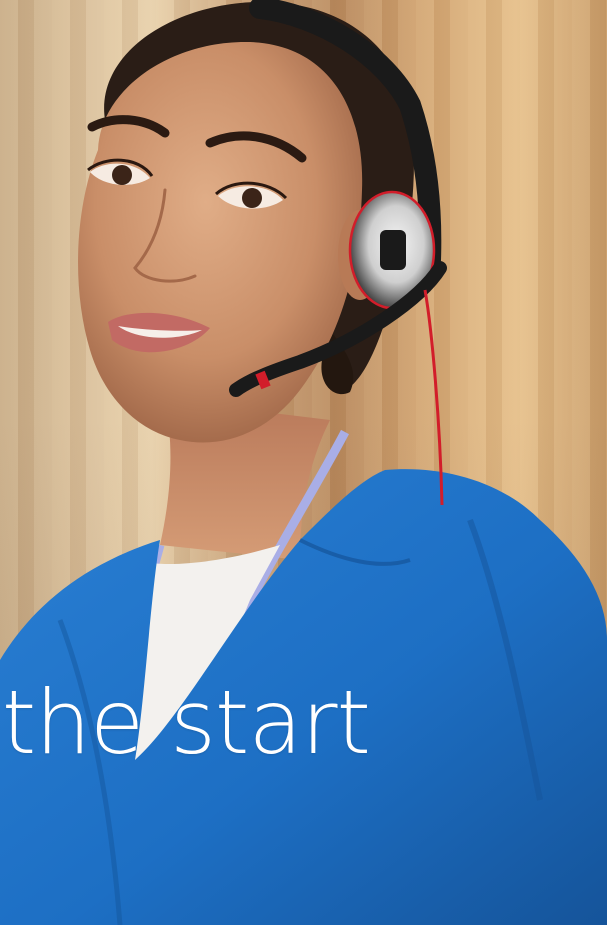 The image size is (607, 925). What do you see at coordinates (185, 813) in the screenshot?
I see `headline-line-2: s` at bounding box center [185, 813].